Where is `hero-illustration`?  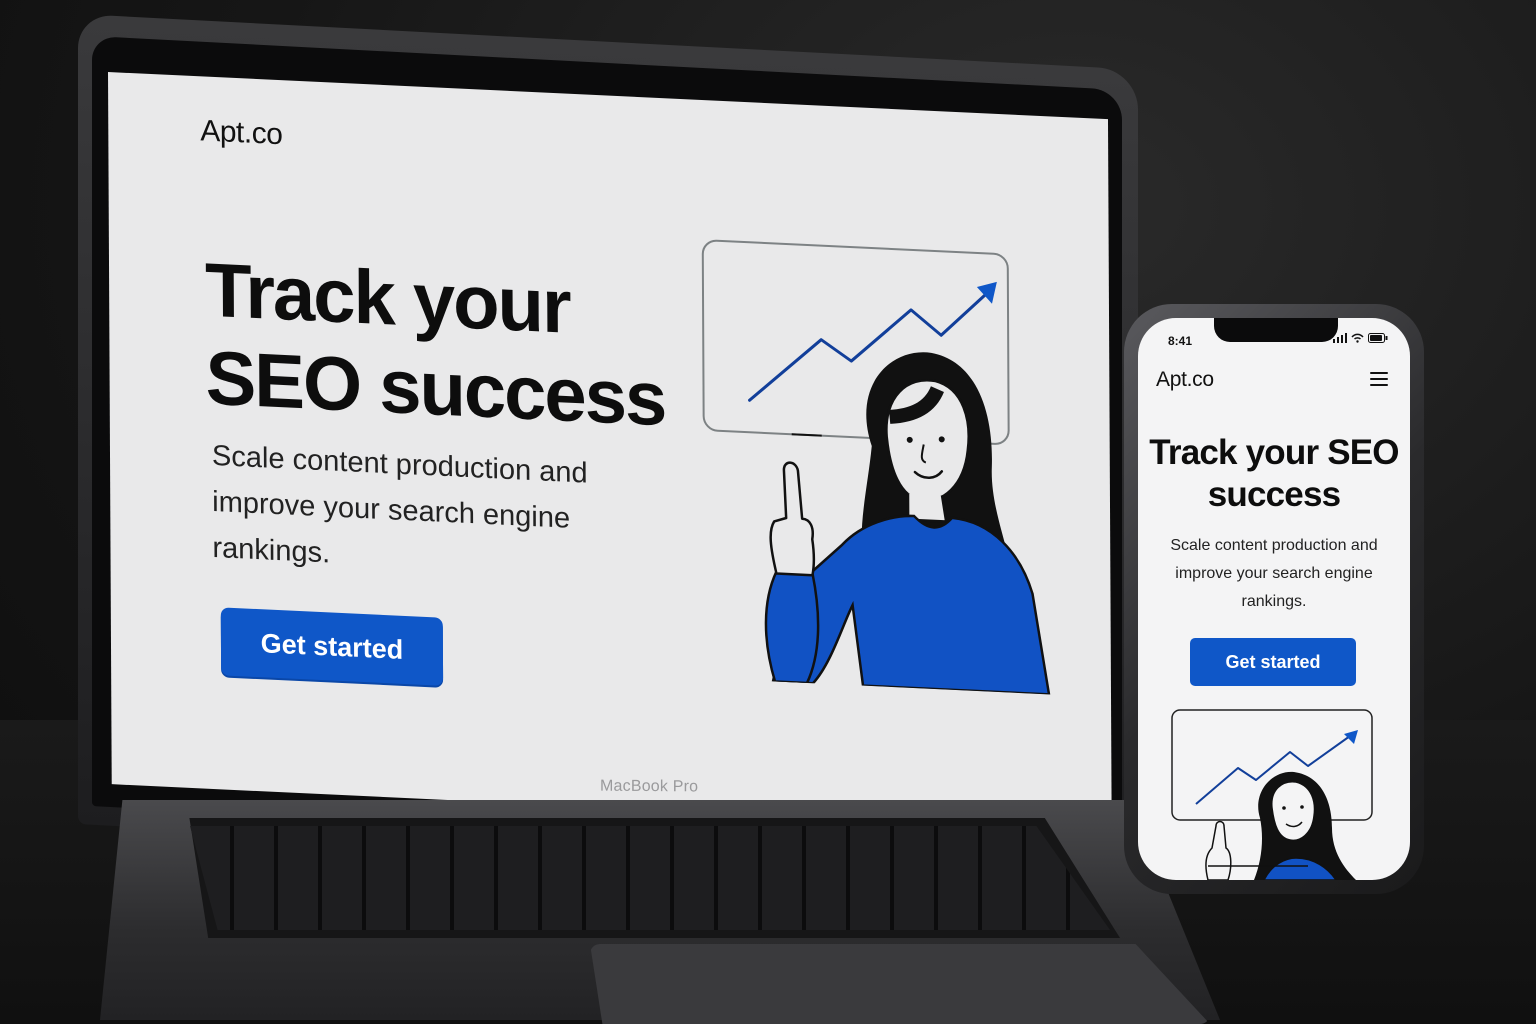 hero-illustration is located at coordinates (876, 467).